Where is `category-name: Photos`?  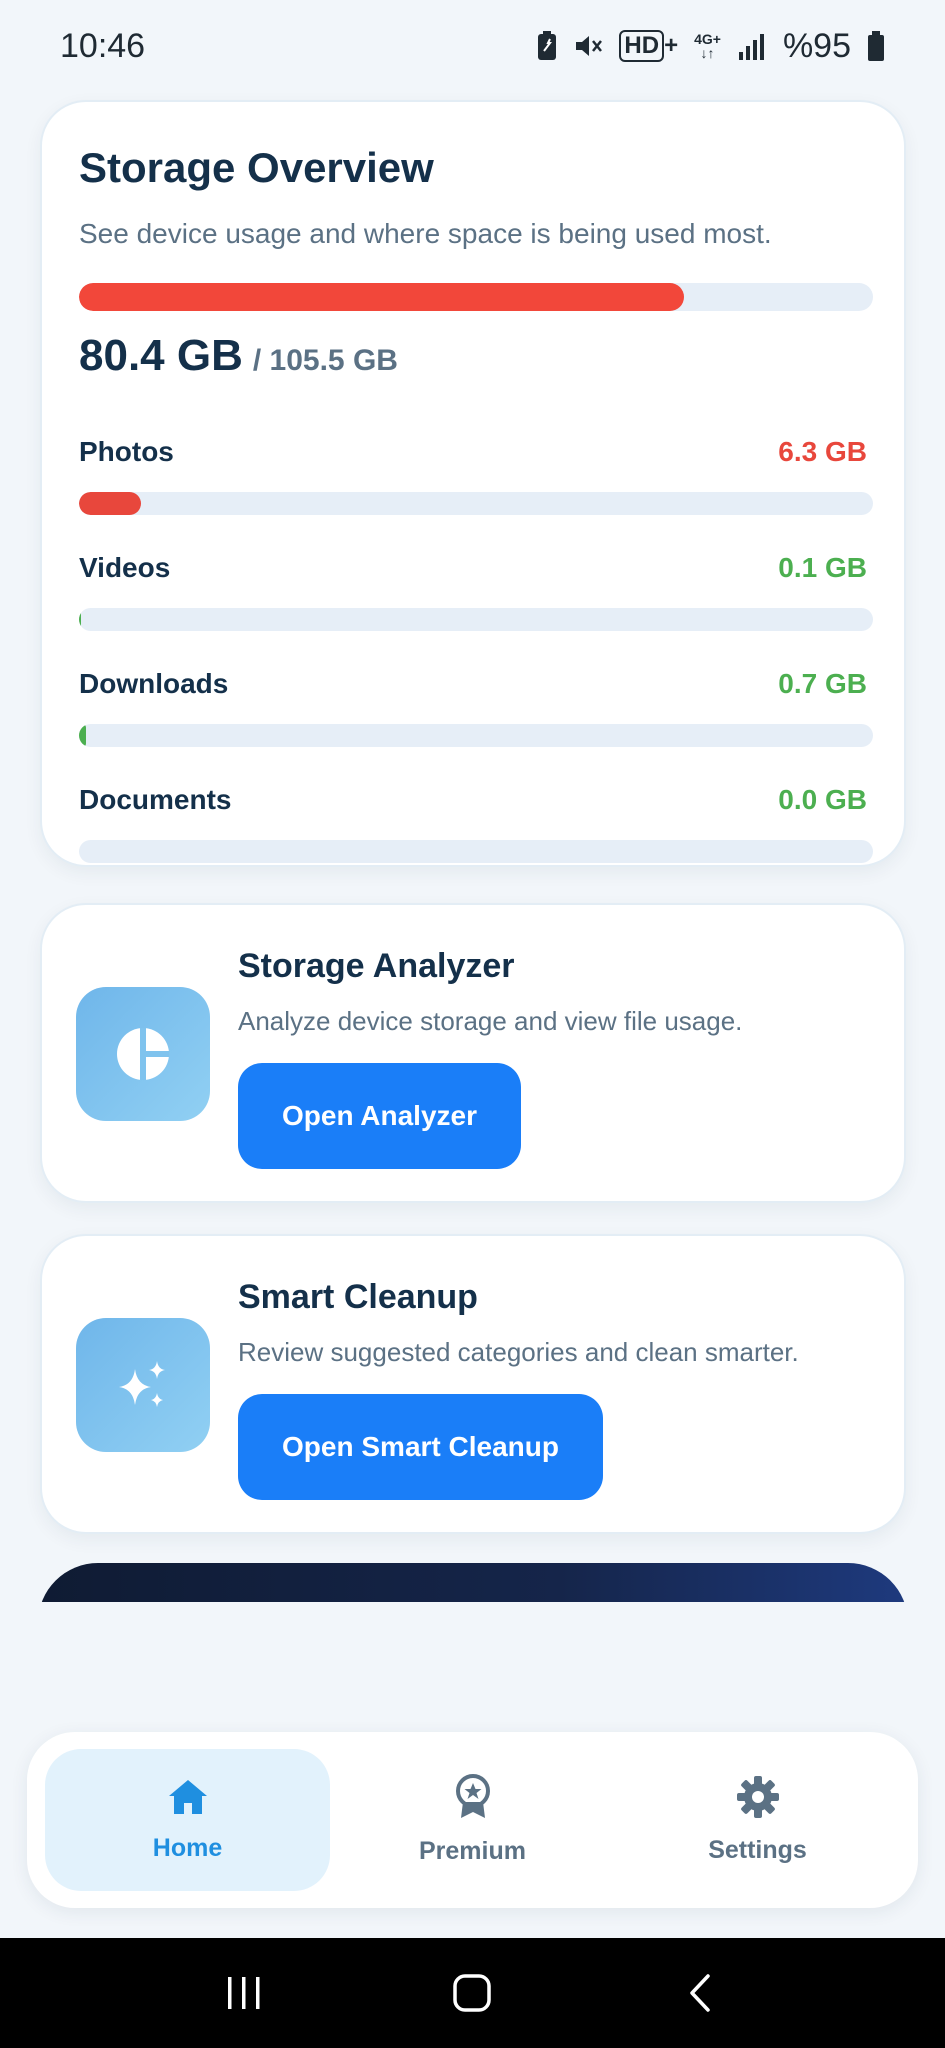
category-name: Photos is located at coordinates (126, 451).